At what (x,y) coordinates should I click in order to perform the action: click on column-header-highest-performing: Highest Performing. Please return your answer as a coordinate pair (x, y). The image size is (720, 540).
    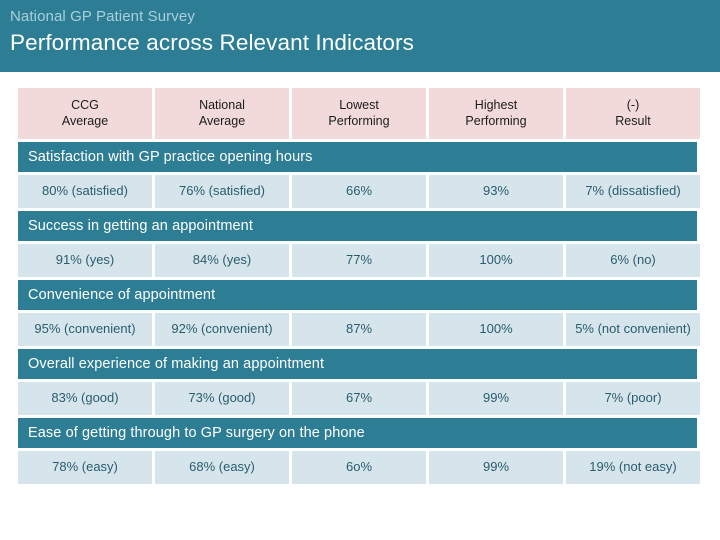
    Looking at the image, I should click on (496, 113).